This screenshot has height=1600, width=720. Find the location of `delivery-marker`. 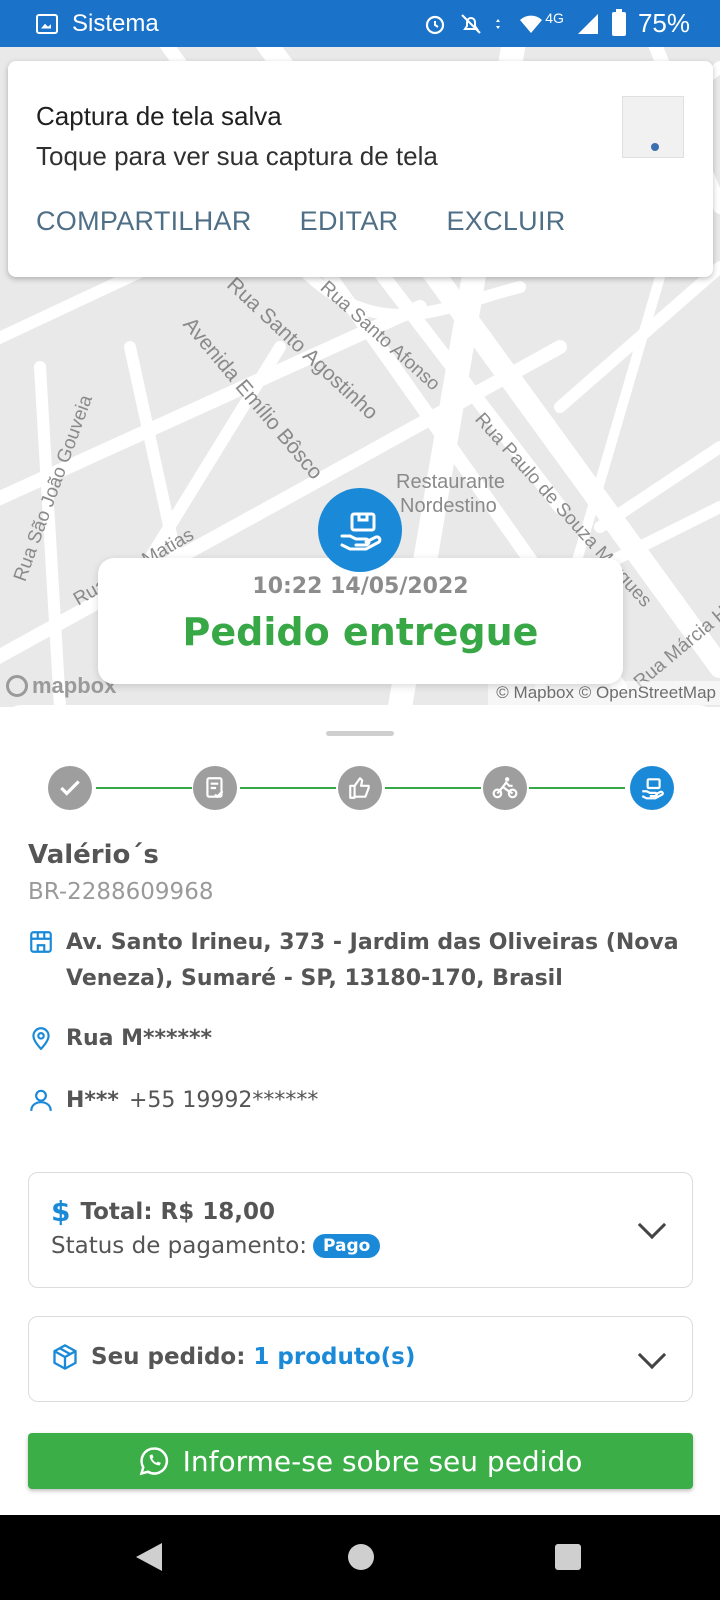

delivery-marker is located at coordinates (360, 530).